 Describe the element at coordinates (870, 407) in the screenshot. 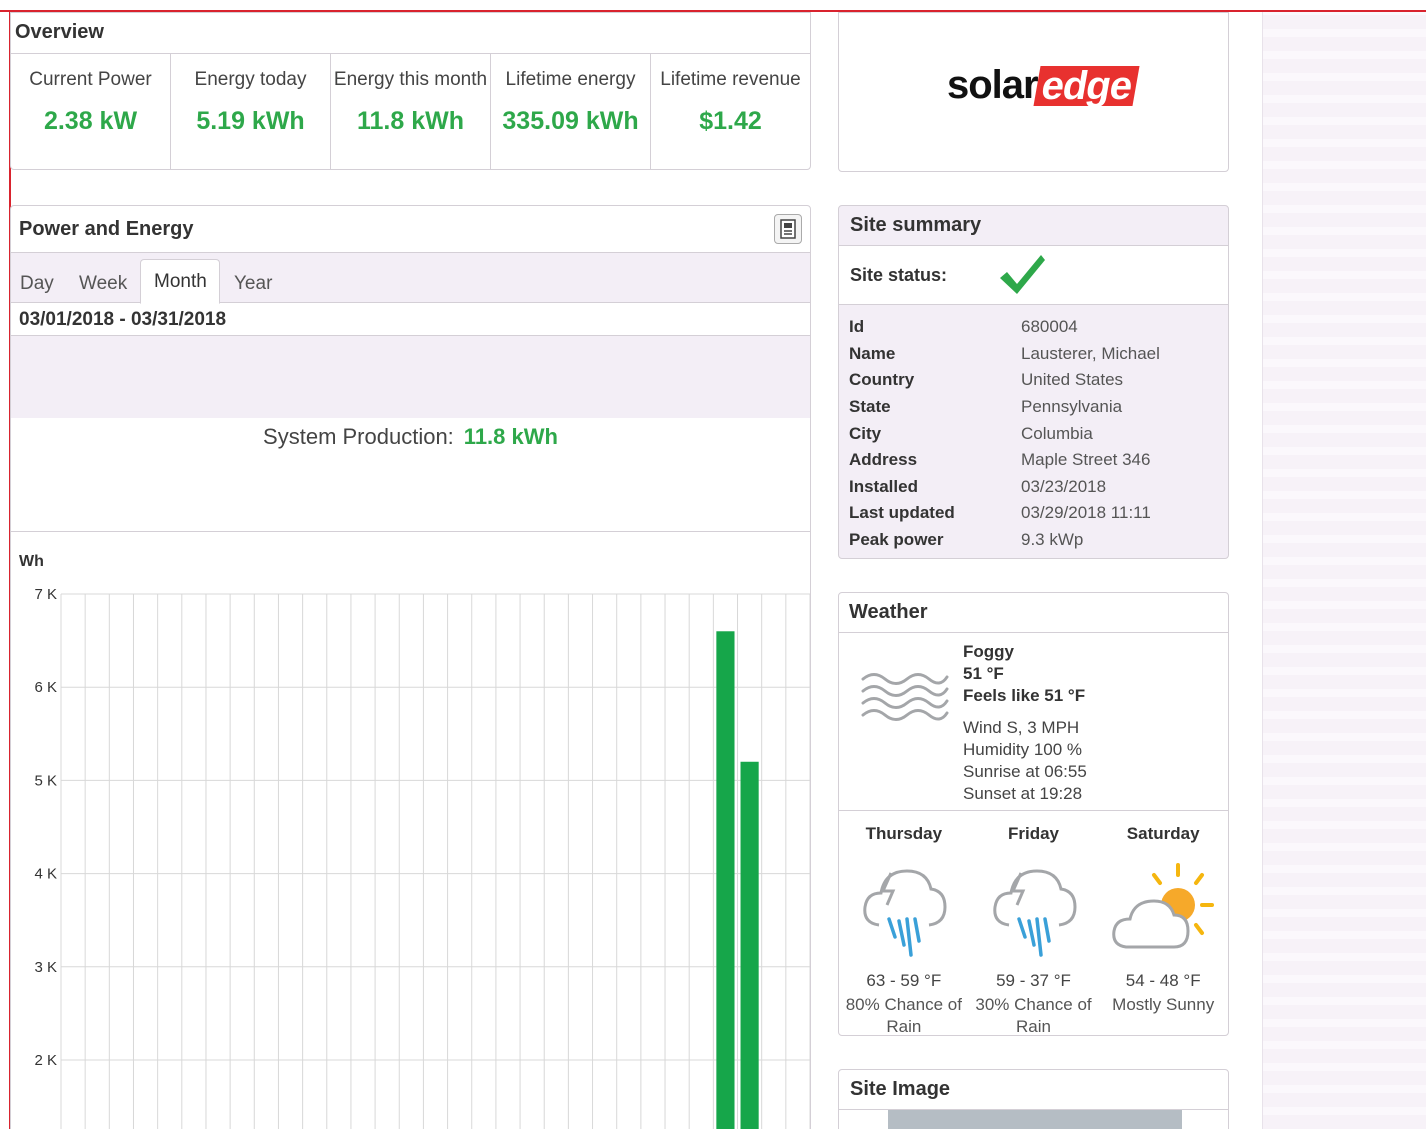

I see `info-key: State` at that location.